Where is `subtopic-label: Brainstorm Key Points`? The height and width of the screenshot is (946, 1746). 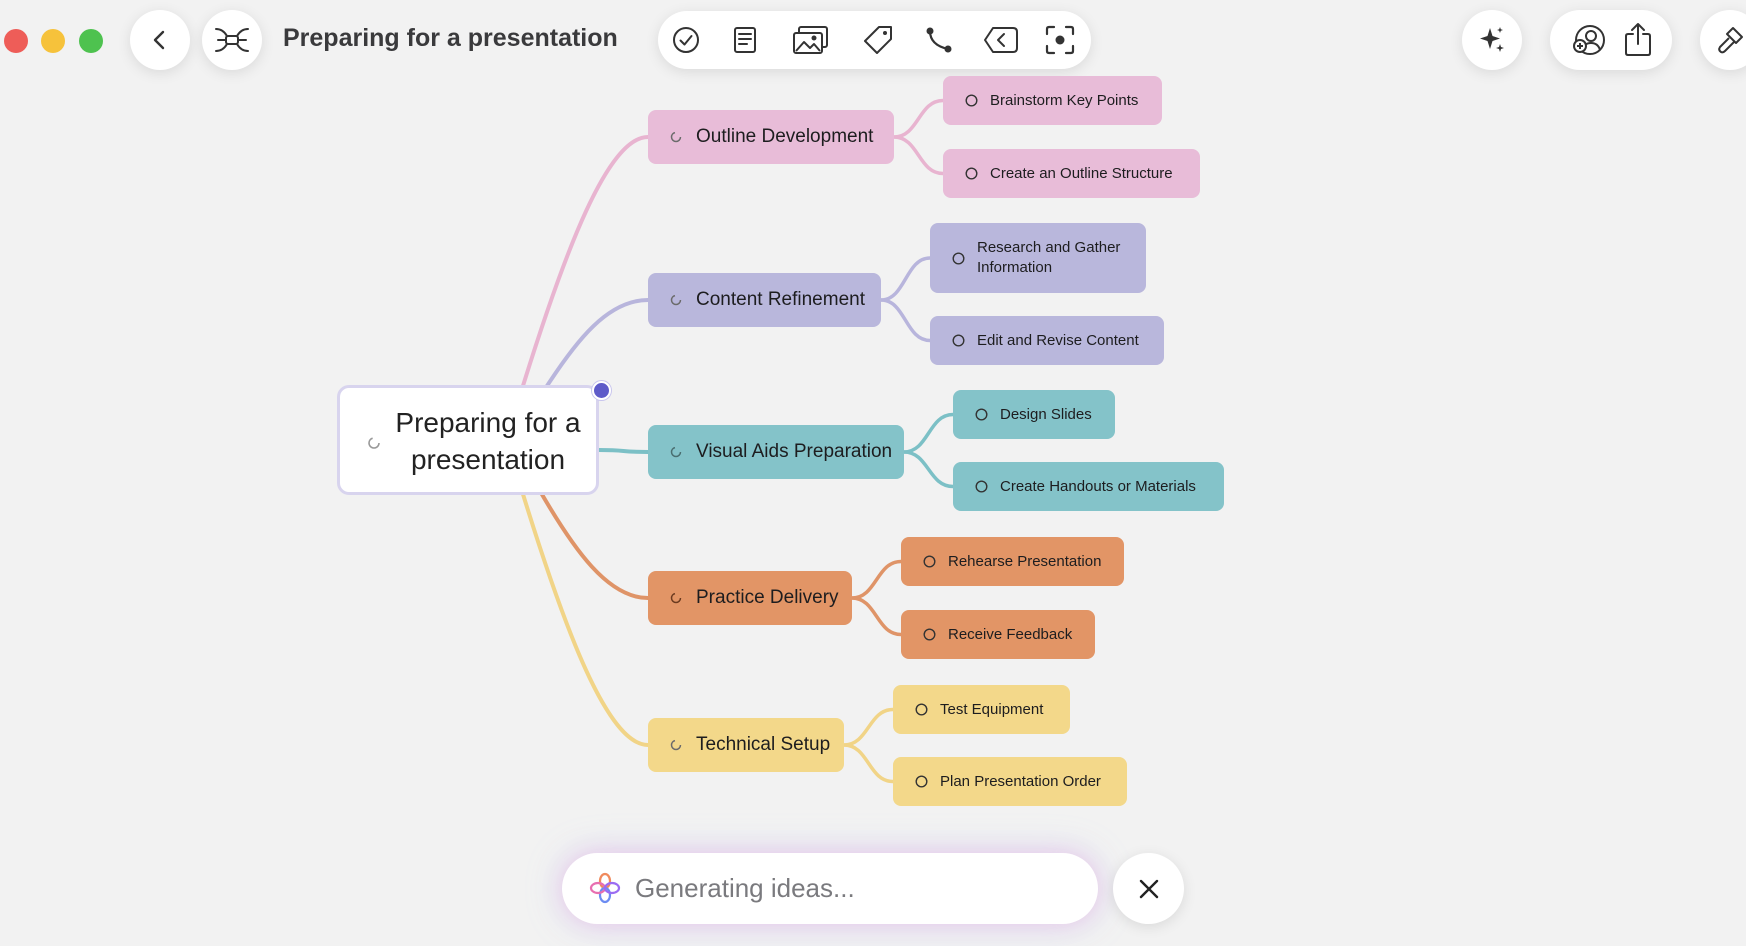
subtopic-label: Brainstorm Key Points is located at coordinates (1064, 100).